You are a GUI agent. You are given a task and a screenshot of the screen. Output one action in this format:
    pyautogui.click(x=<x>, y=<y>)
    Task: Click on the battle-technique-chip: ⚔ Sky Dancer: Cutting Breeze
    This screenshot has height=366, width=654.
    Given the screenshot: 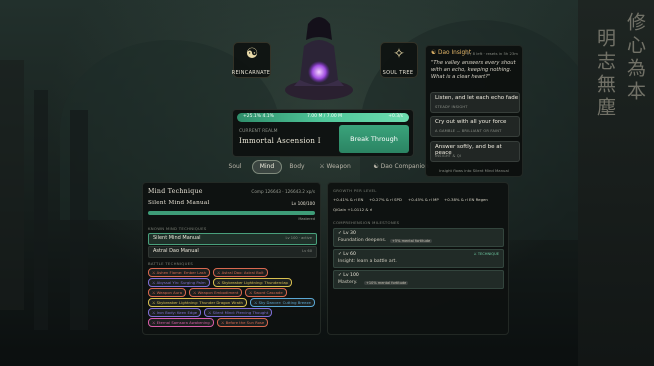 What is the action you would take?
    pyautogui.click(x=282, y=302)
    